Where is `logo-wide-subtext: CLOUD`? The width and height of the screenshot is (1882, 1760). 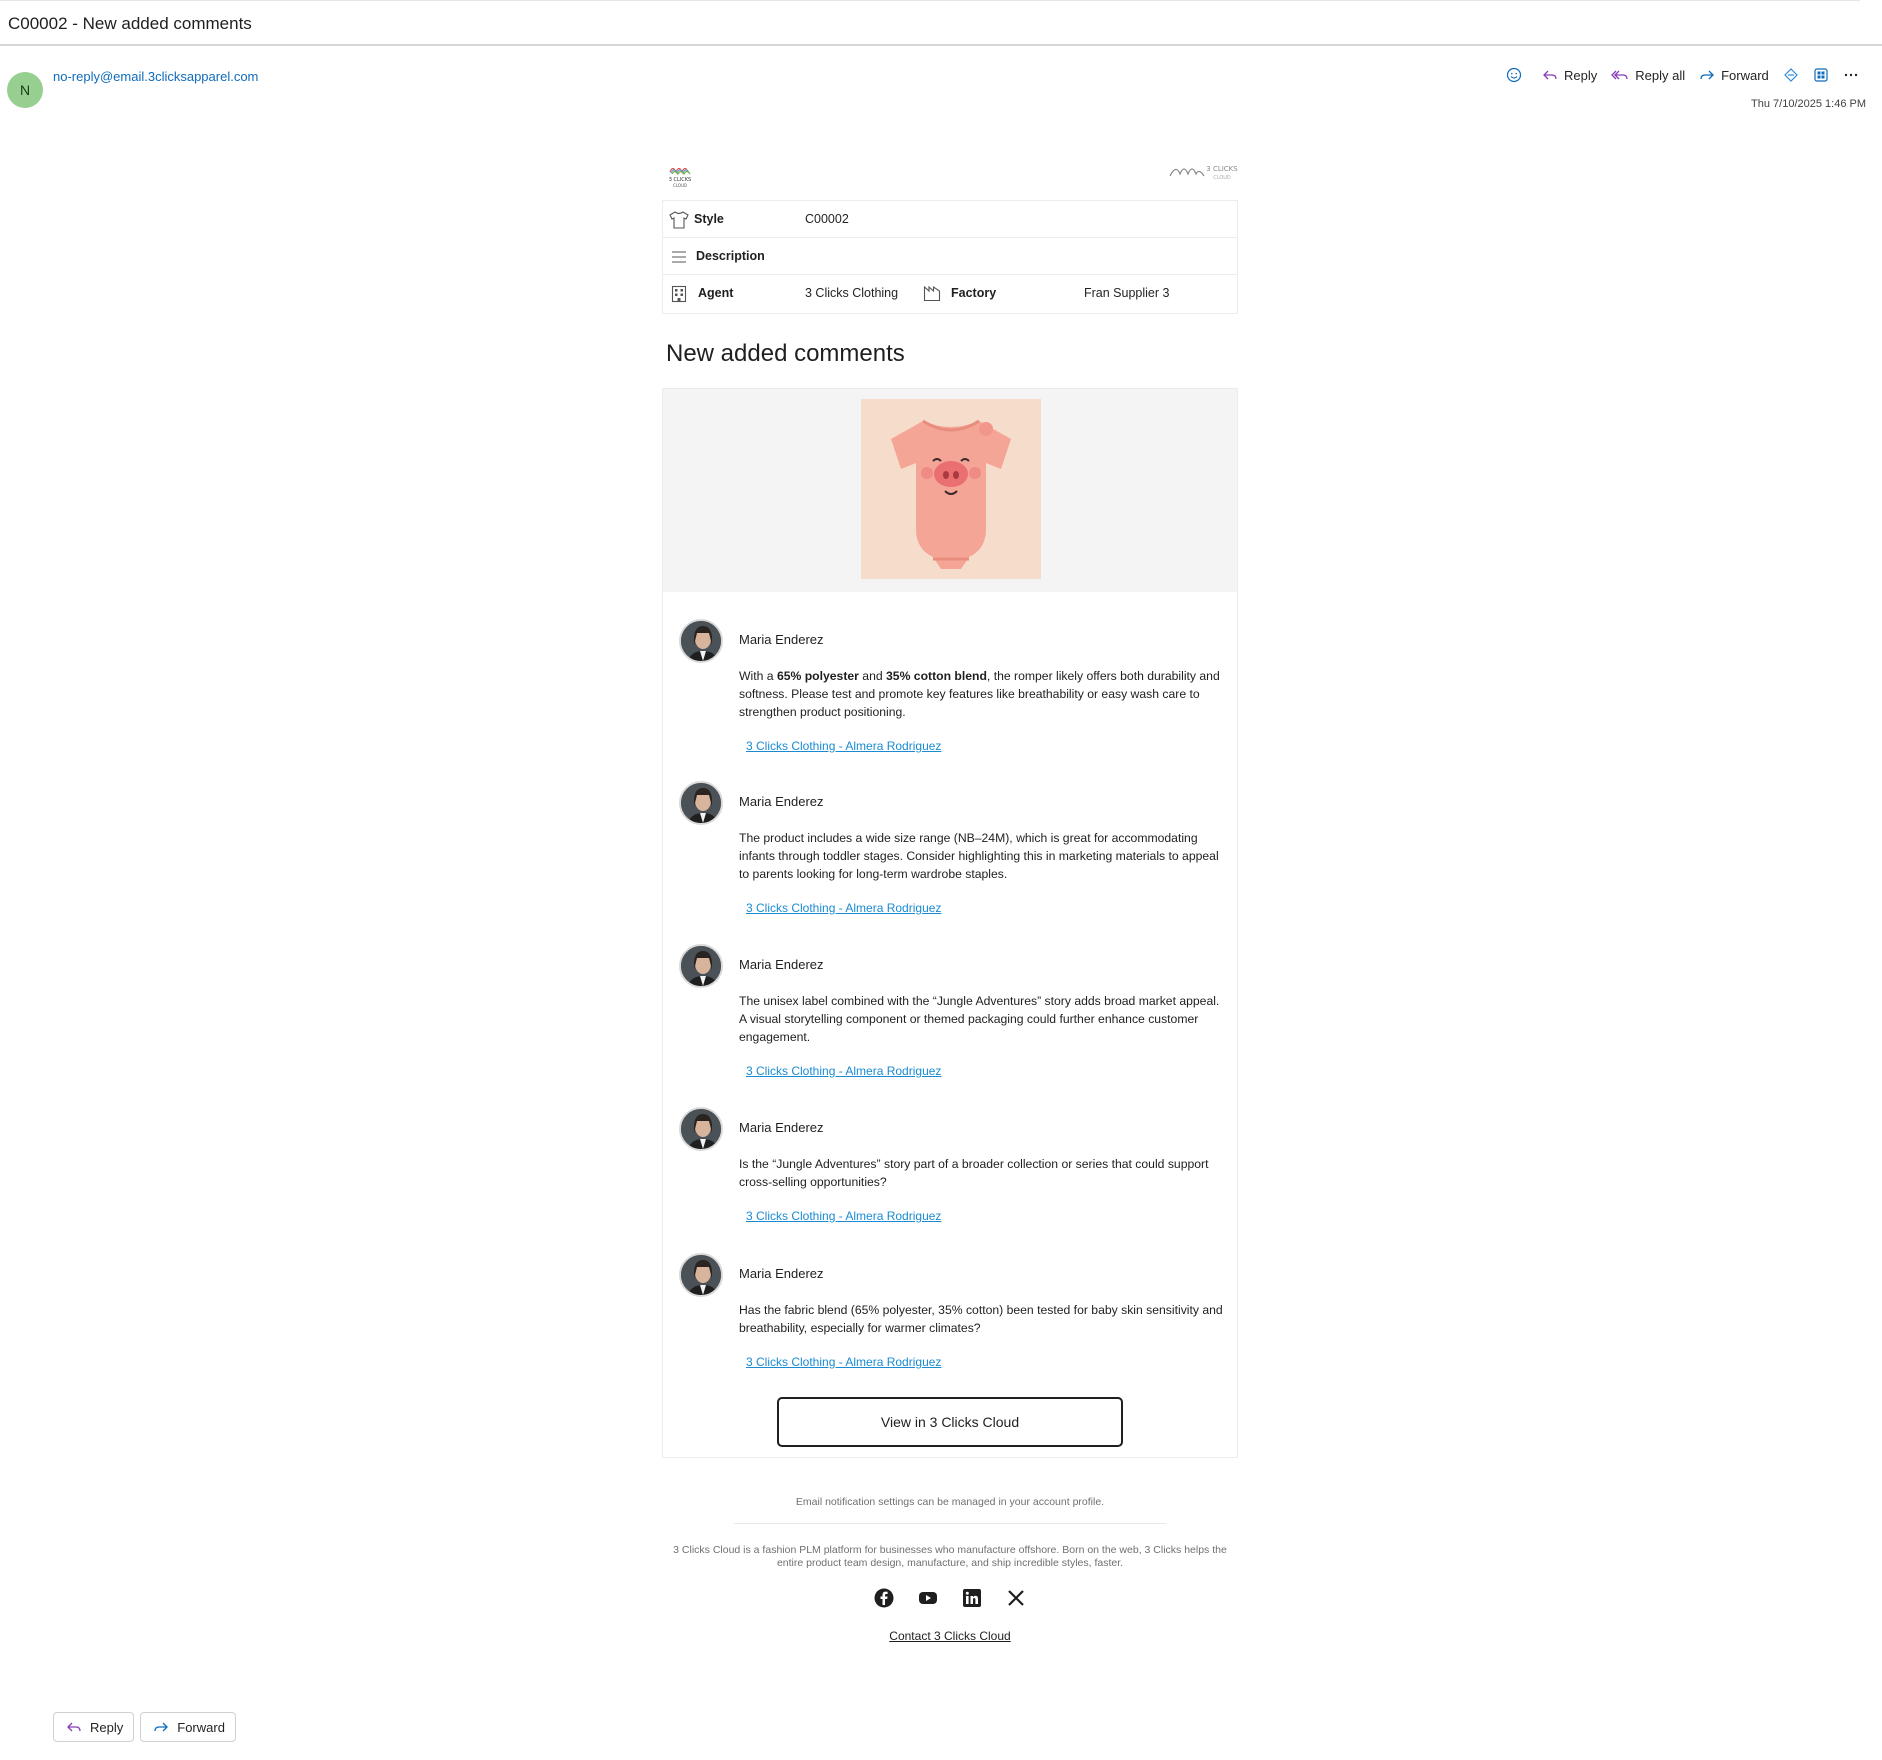 logo-wide-subtext: CLOUD is located at coordinates (1222, 178).